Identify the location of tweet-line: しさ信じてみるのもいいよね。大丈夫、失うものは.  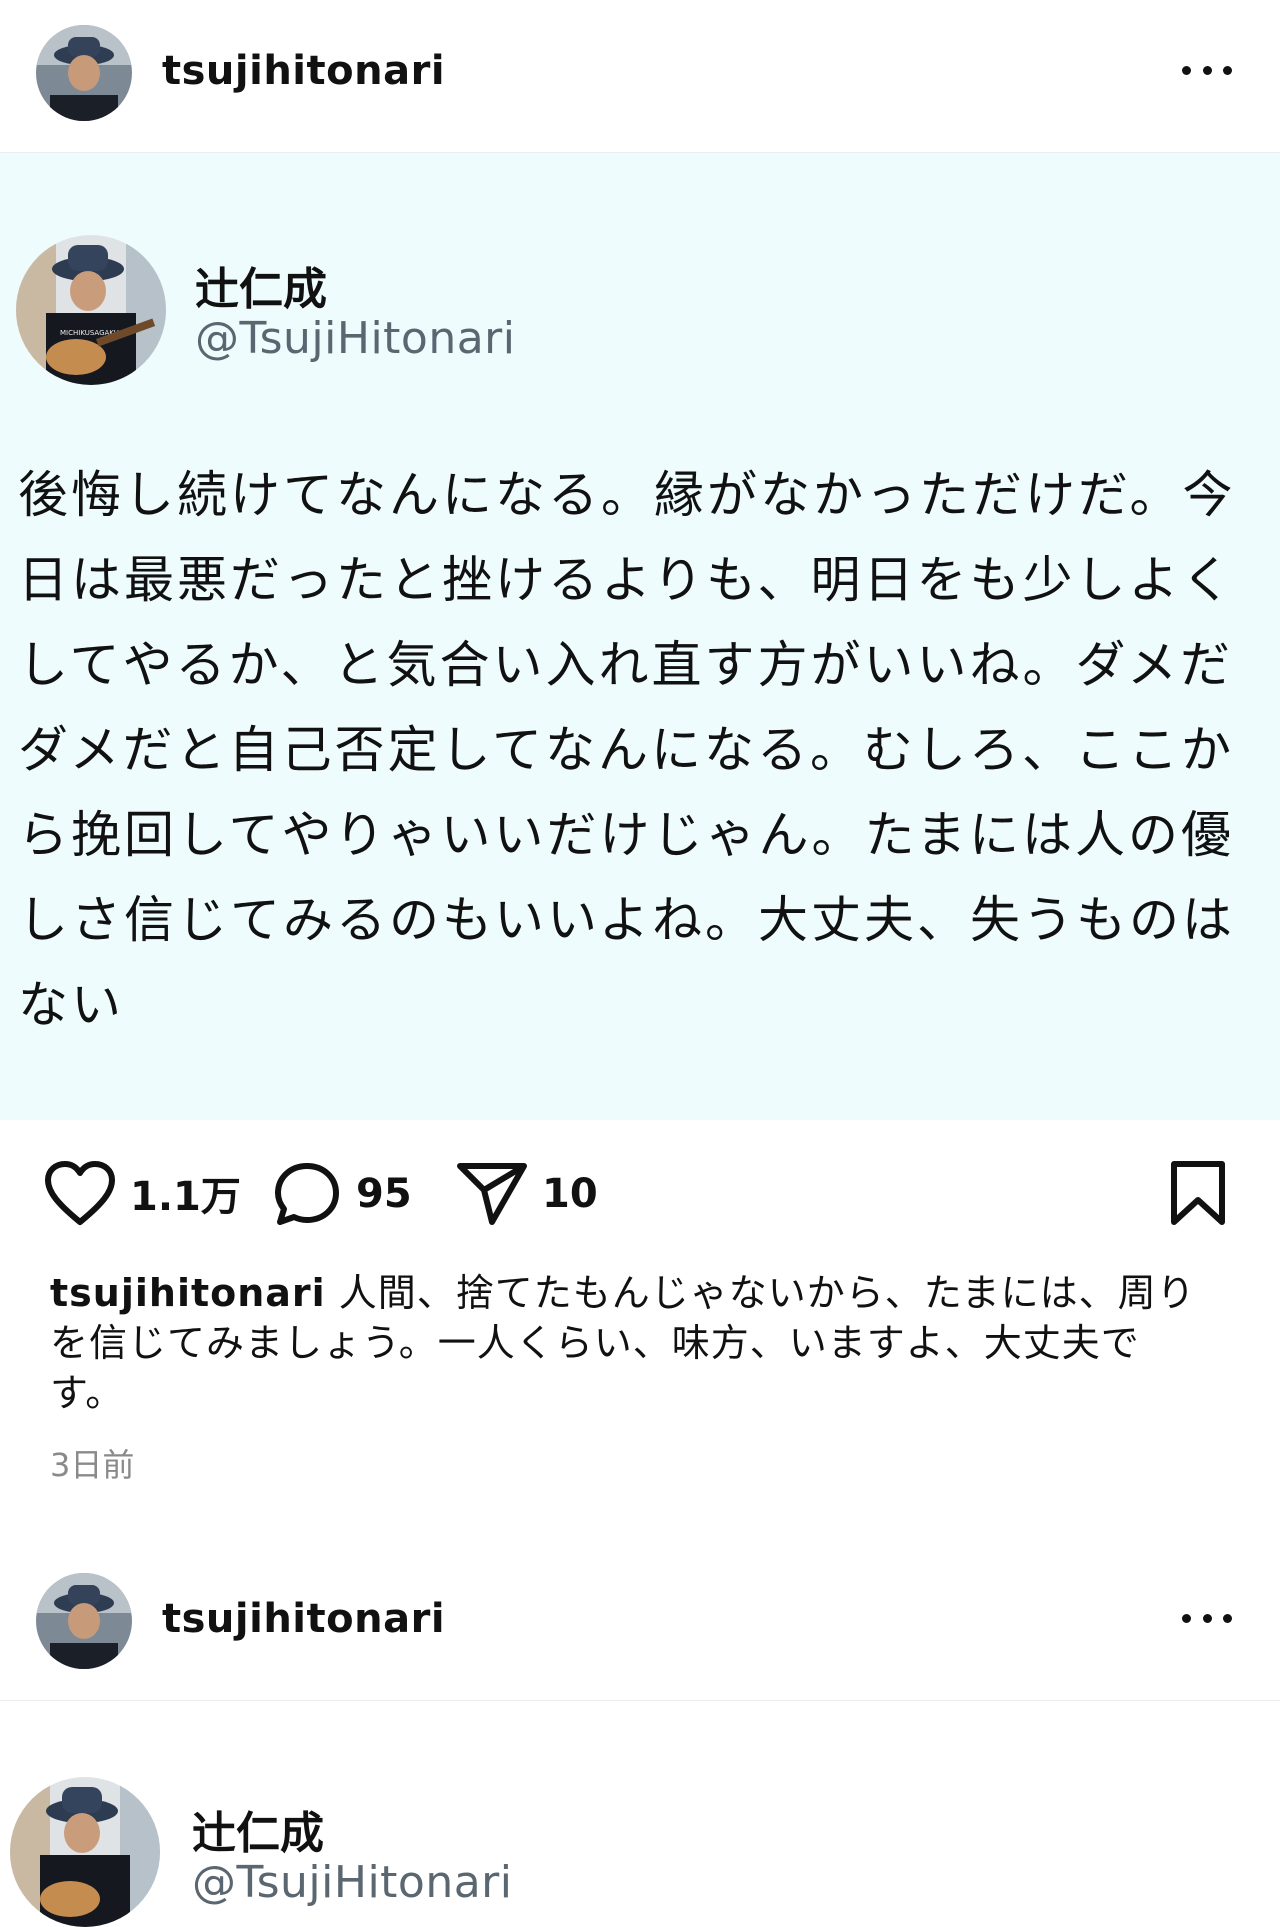
(626, 920).